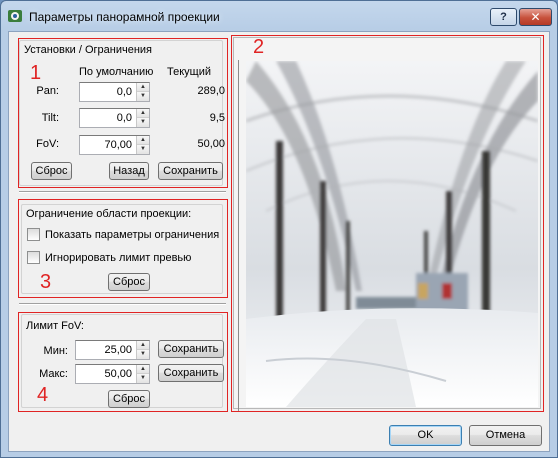  I want to click on ignore-preview-label: Игнорировать лимит превью, so click(118, 258).